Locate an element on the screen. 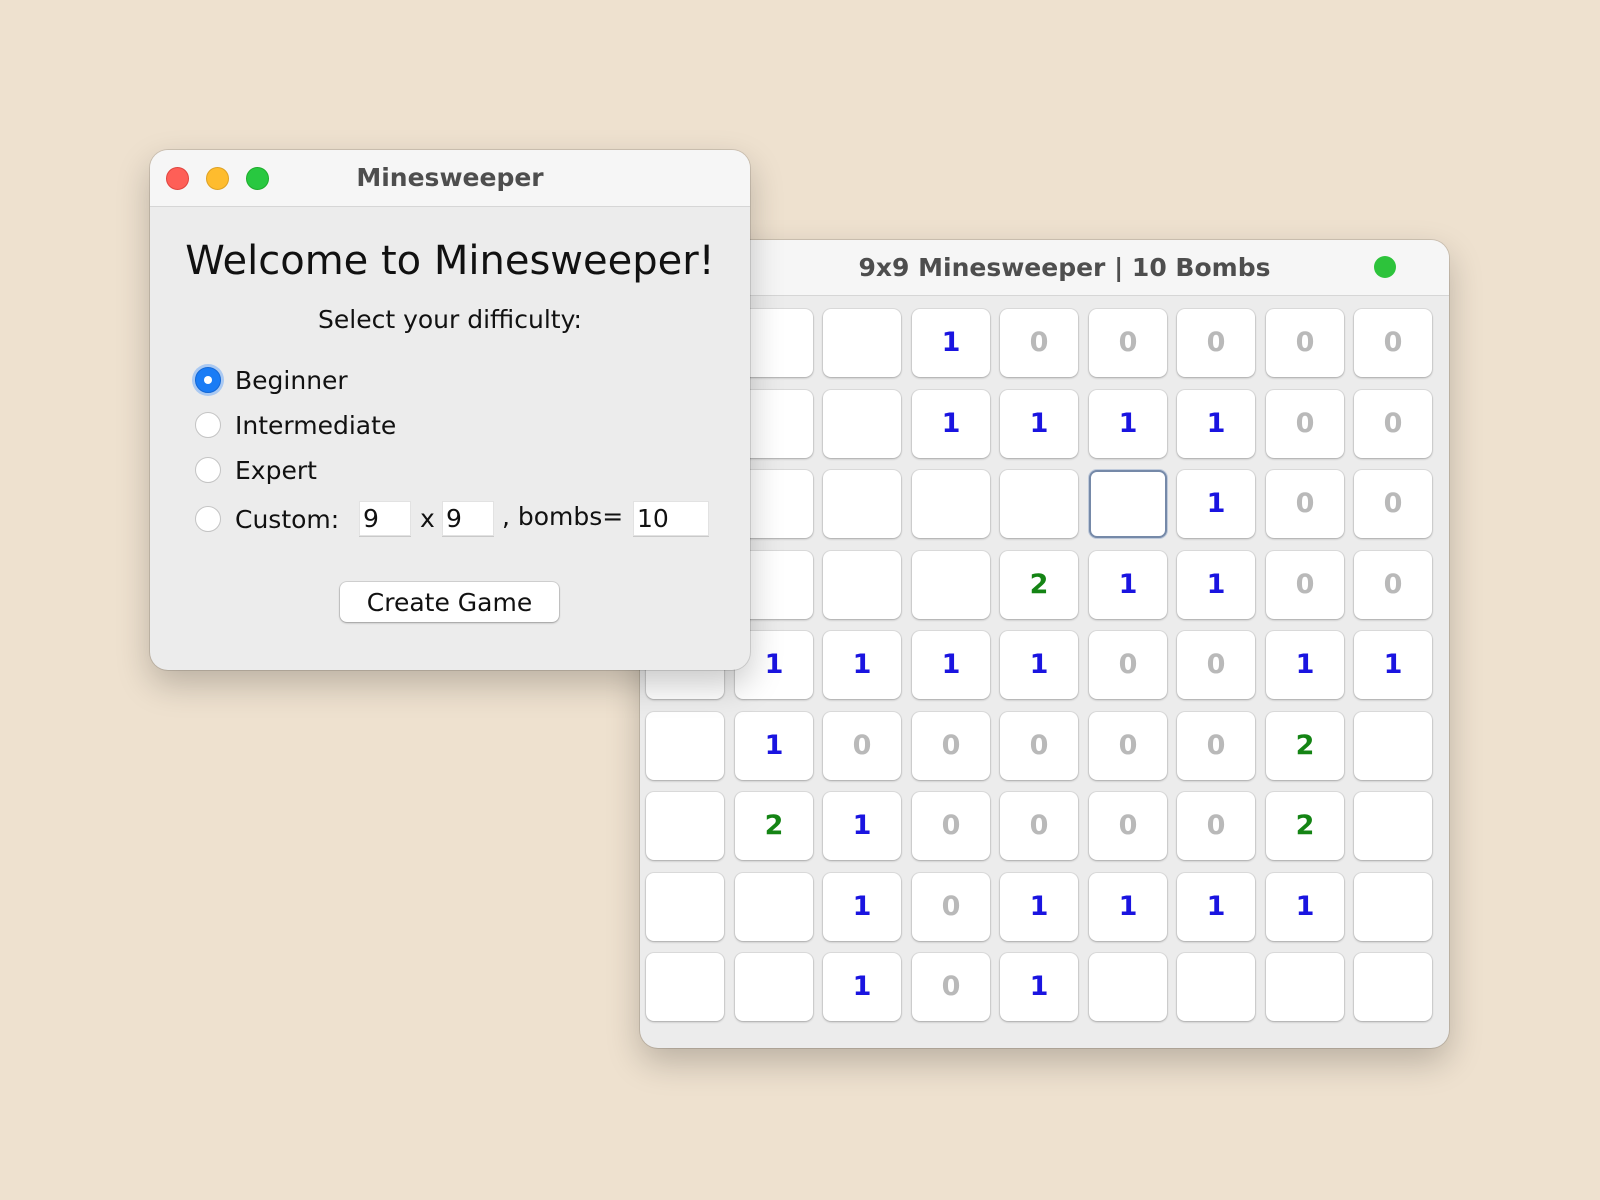 Image resolution: width=1600 pixels, height=1200 pixels. board-cell-r2-c4 is located at coordinates (1039, 504).